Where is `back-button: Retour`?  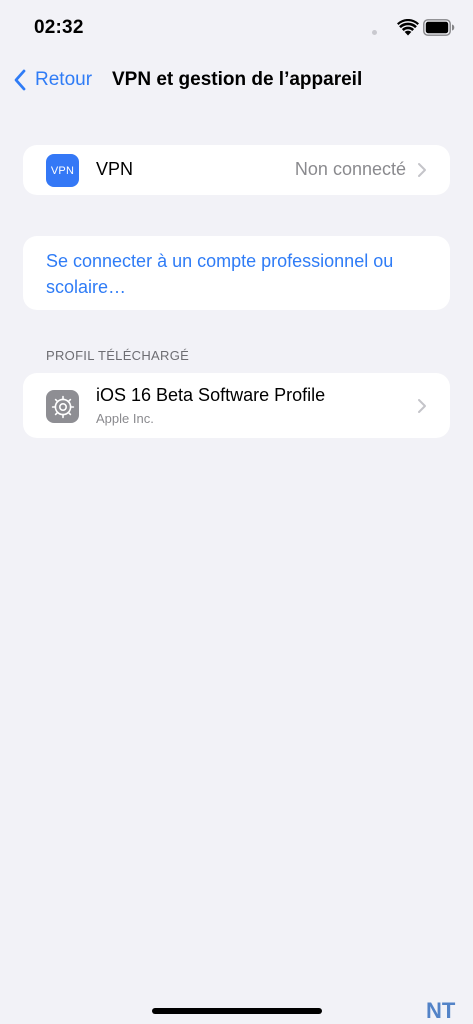
back-button: Retour is located at coordinates (52, 80).